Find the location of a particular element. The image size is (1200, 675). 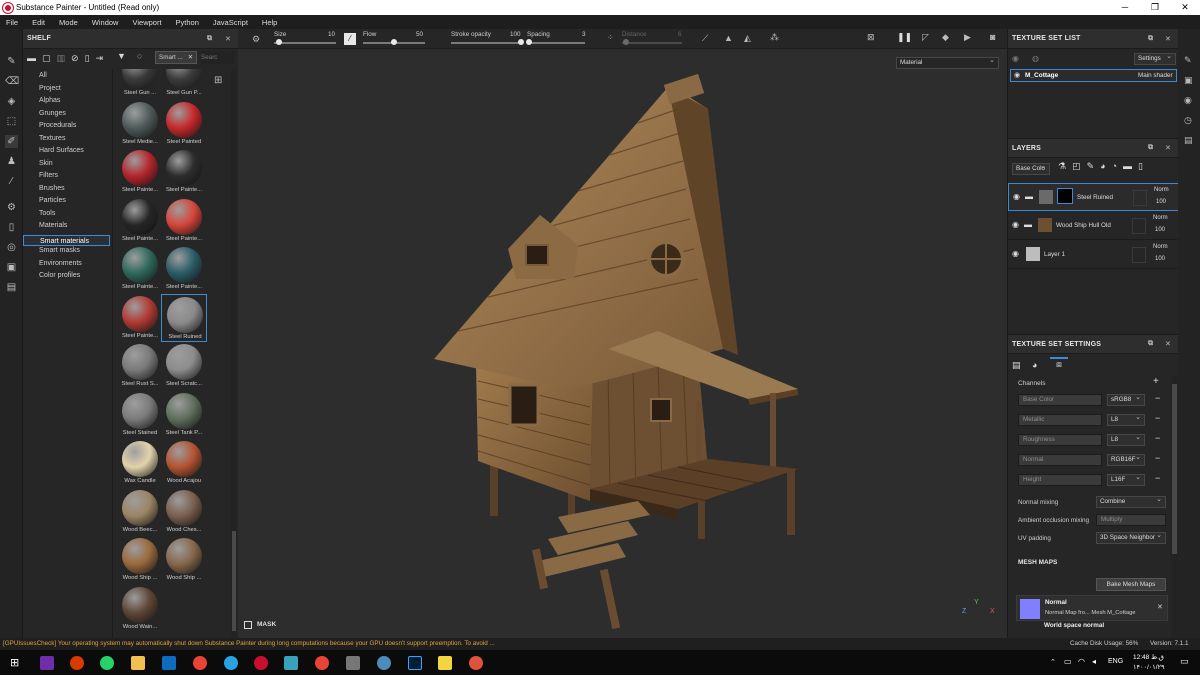

menu-edit: Edit is located at coordinates (38, 22).